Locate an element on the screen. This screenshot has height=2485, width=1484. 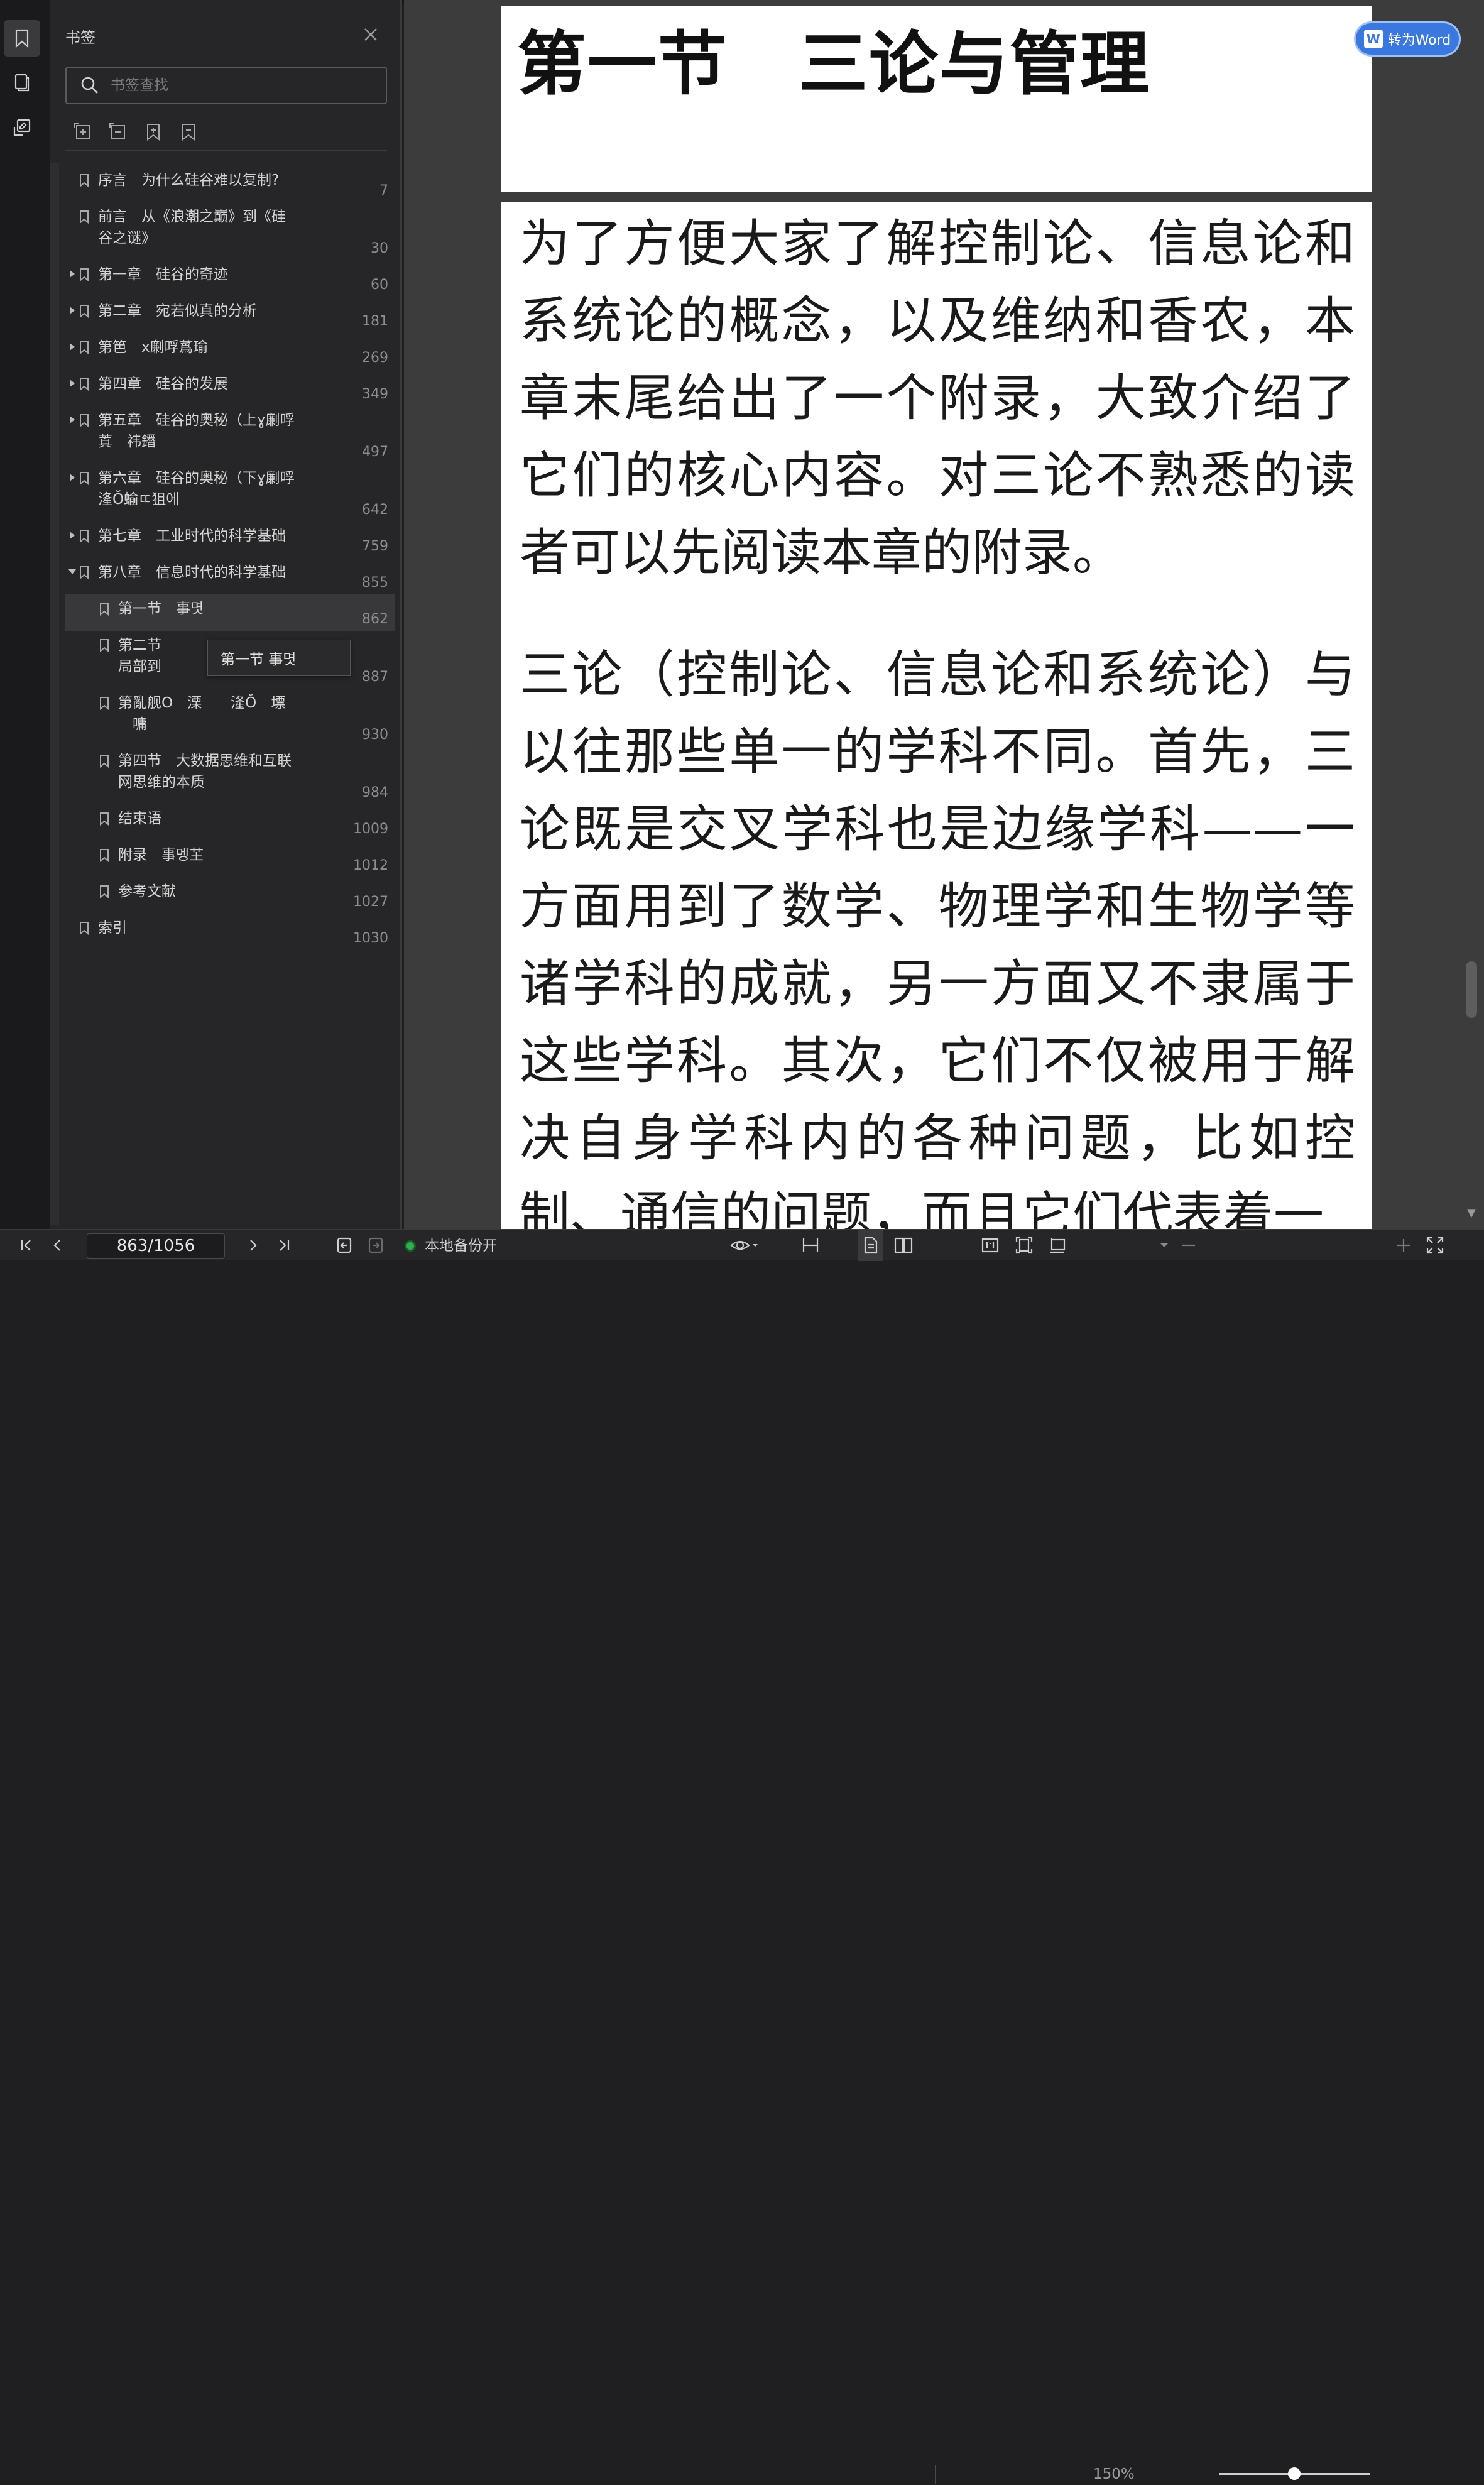
actual-size-button is located at coordinates (990, 1245).